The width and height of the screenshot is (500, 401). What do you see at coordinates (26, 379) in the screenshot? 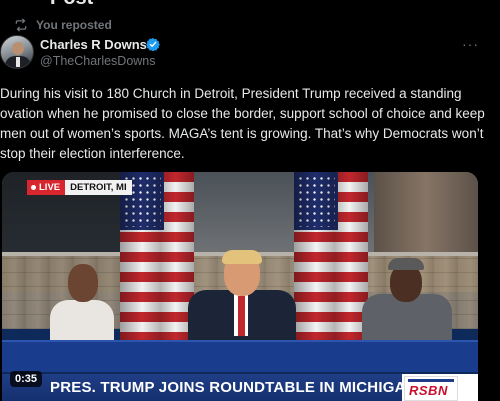
I see `video-duration: 0:35` at bounding box center [26, 379].